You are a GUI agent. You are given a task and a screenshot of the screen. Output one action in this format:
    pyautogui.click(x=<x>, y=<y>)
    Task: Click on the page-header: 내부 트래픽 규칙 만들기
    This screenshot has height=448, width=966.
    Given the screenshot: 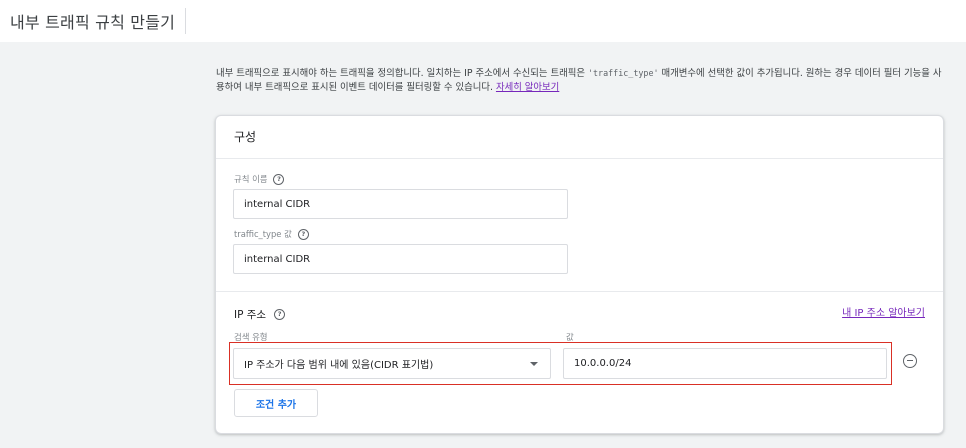 What is the action you would take?
    pyautogui.click(x=483, y=21)
    